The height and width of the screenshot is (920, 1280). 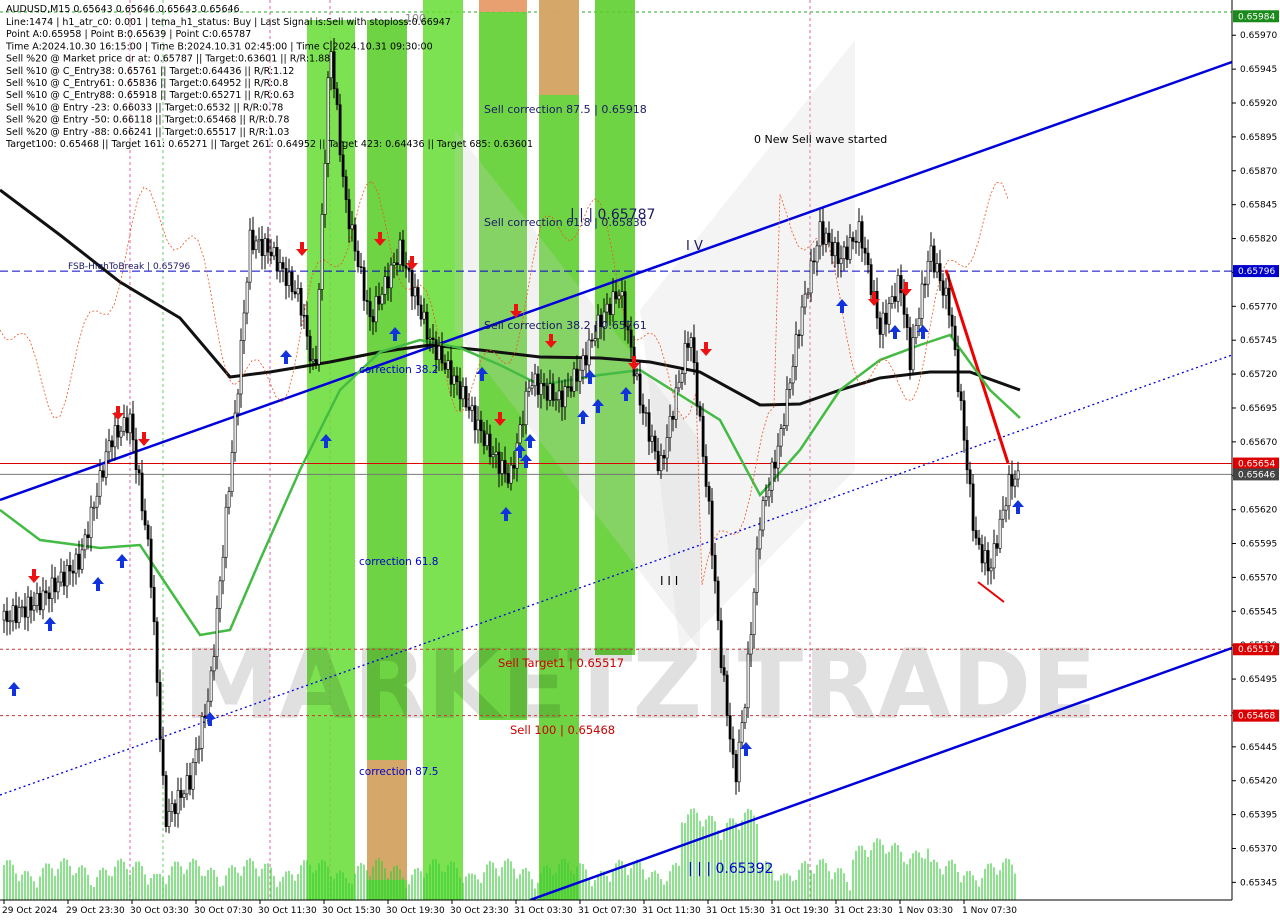 I want to click on y-tick-label: 0.65845, so click(x=1258, y=206).